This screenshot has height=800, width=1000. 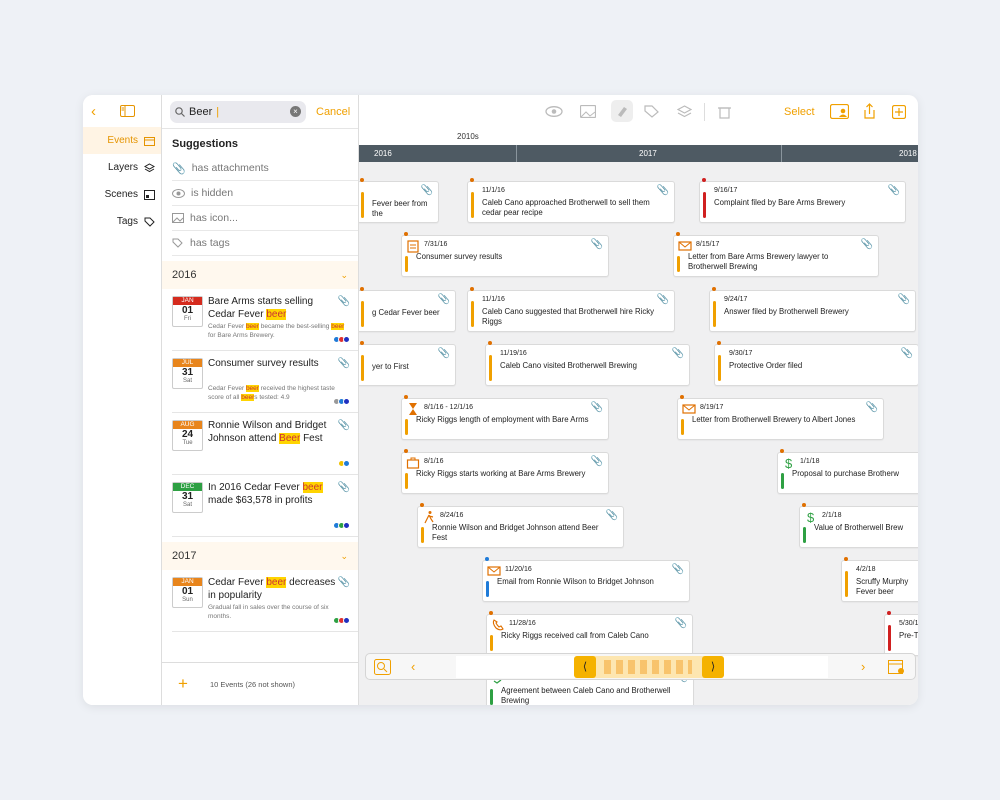 What do you see at coordinates (187, 591) in the screenshot?
I see `day: 01` at bounding box center [187, 591].